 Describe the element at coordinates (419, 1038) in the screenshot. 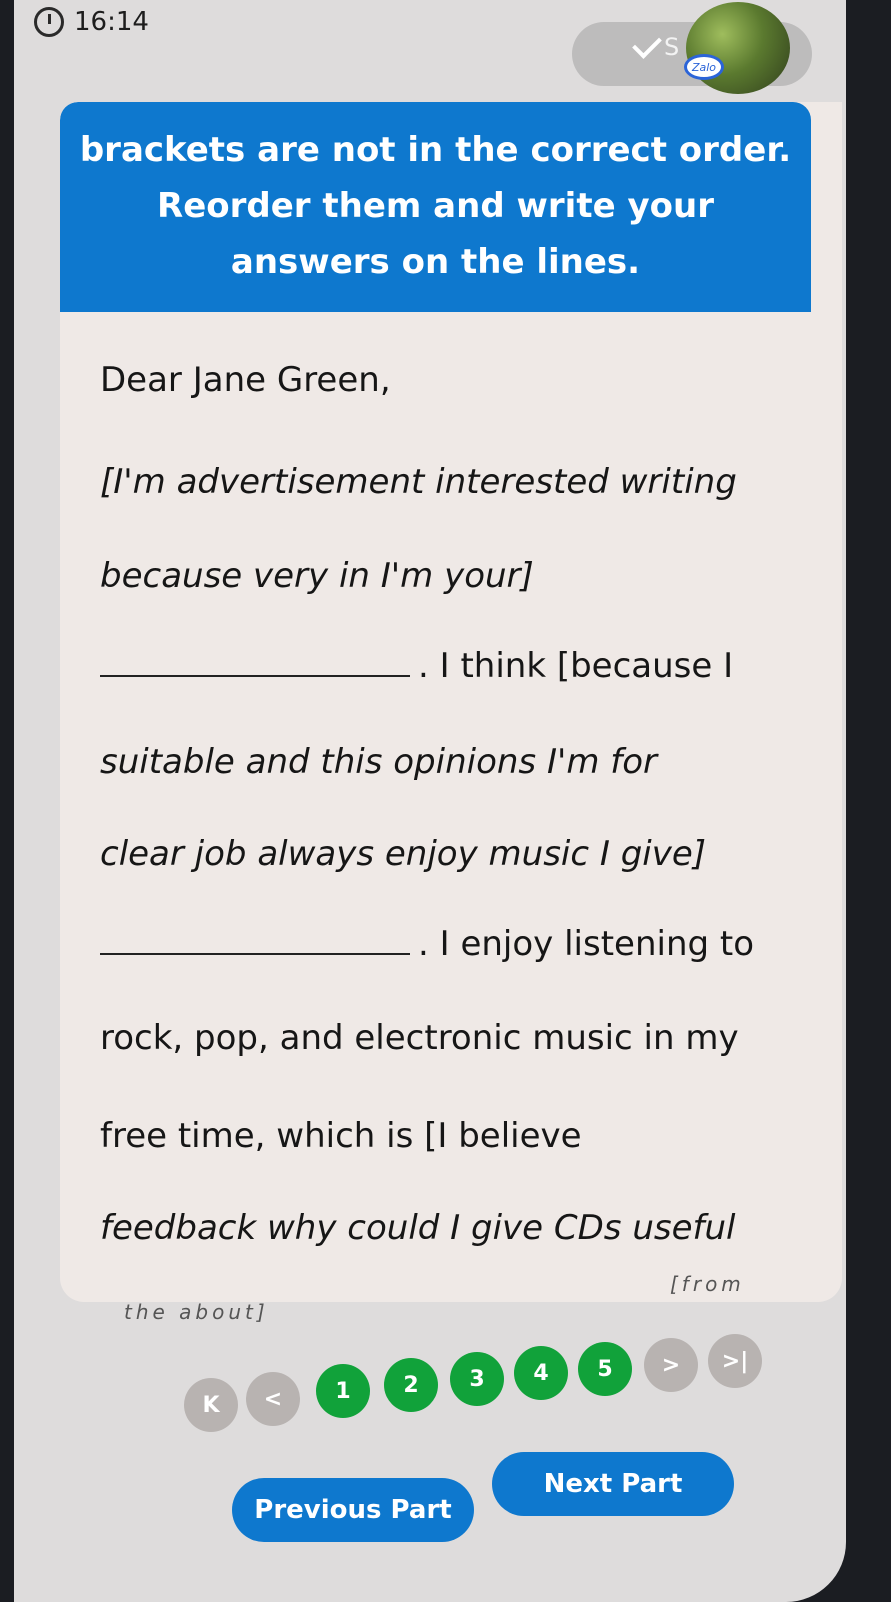

I see `letter-line-7: rock, pop, and electronic music in my` at that location.